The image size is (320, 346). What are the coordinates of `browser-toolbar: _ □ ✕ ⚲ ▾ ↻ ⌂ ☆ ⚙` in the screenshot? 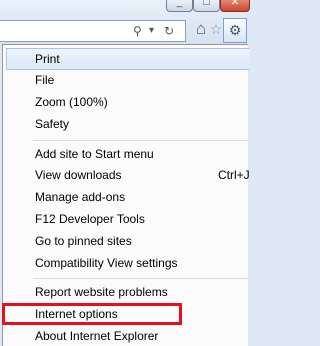 It's located at (125, 23).